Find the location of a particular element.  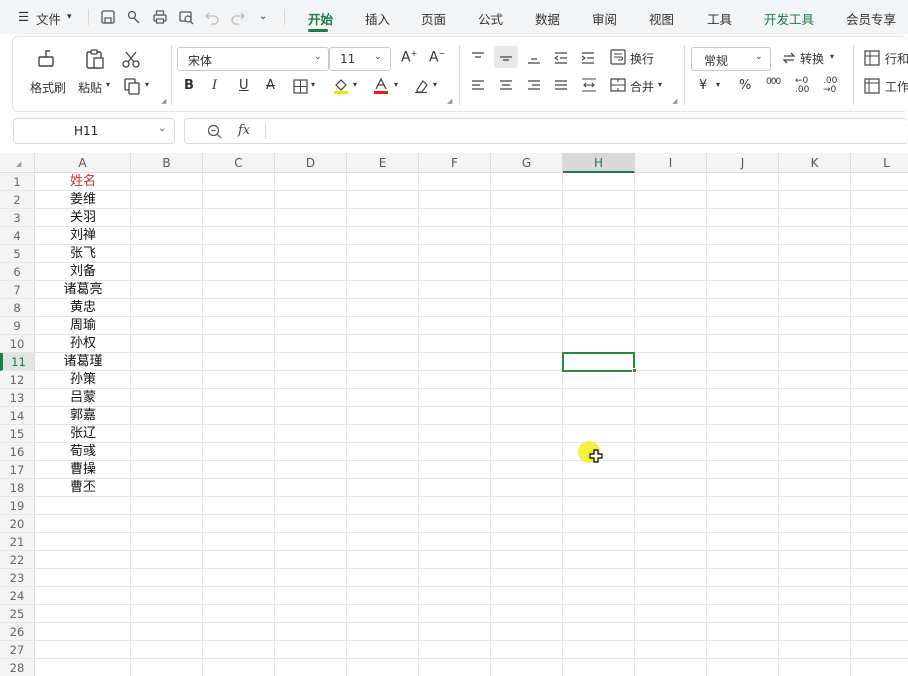

cut-icon is located at coordinates (131, 59).